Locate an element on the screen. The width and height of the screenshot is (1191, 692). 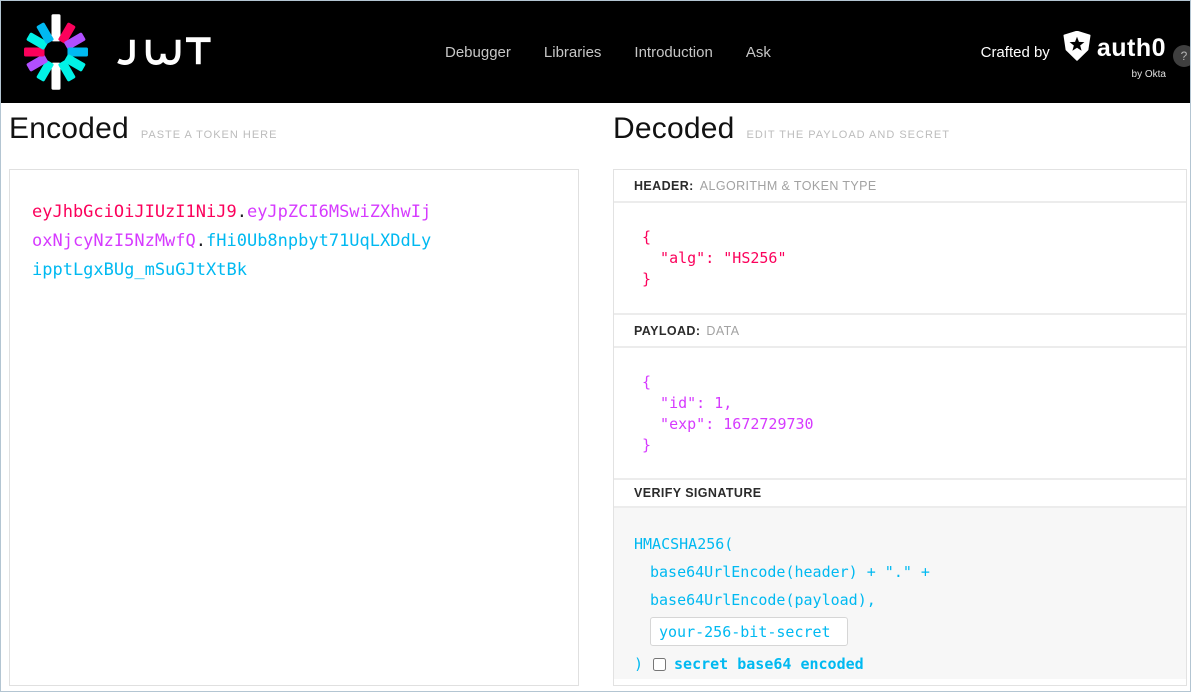
header-json-editor: { "alg": "HS256" } is located at coordinates (900, 246).